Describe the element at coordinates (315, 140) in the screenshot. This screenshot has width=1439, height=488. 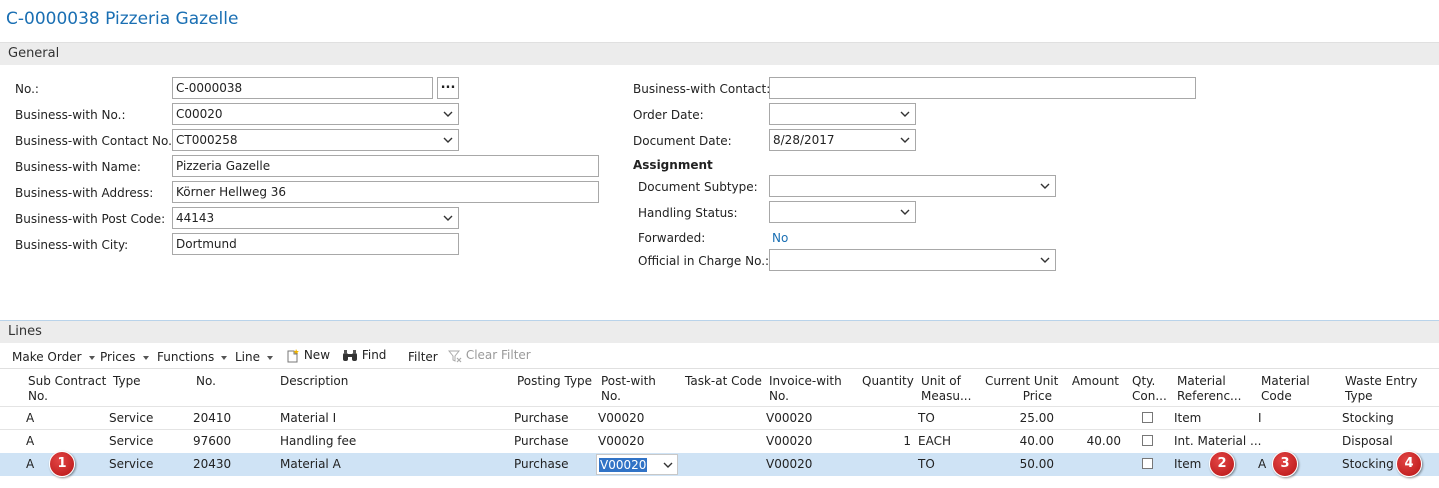
I see `business-with-contact-no-field: CT000258` at that location.